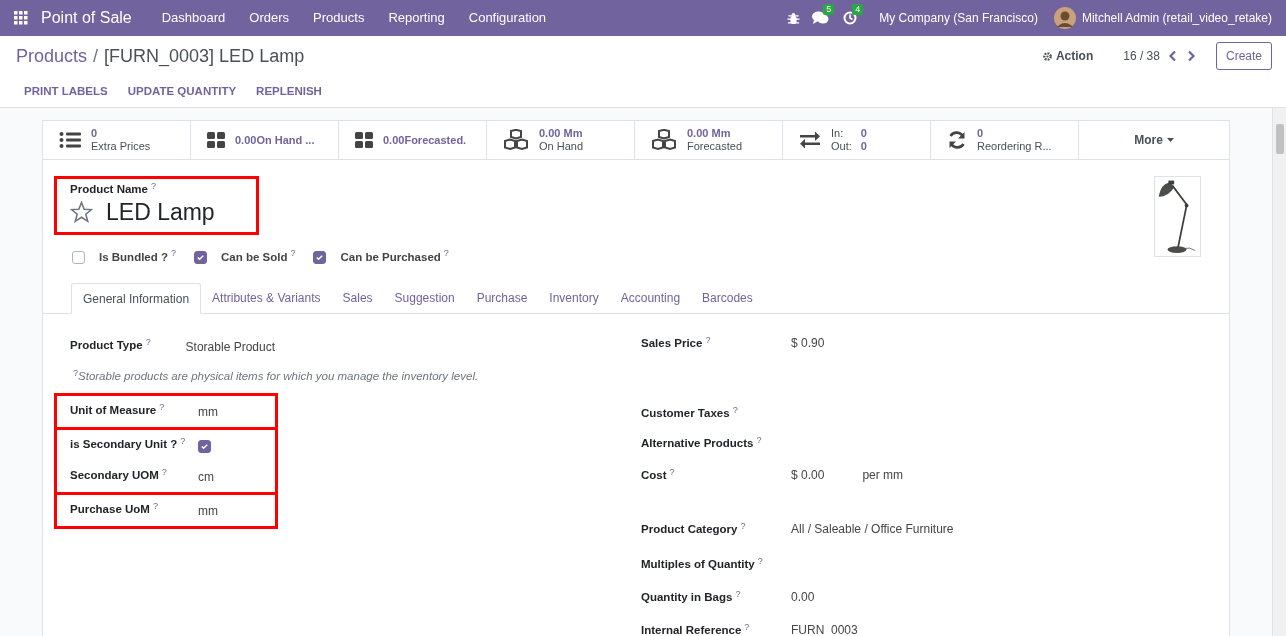 This screenshot has width=1286, height=636. Describe the element at coordinates (664, 140) in the screenshot. I see `cubes-icon` at that location.